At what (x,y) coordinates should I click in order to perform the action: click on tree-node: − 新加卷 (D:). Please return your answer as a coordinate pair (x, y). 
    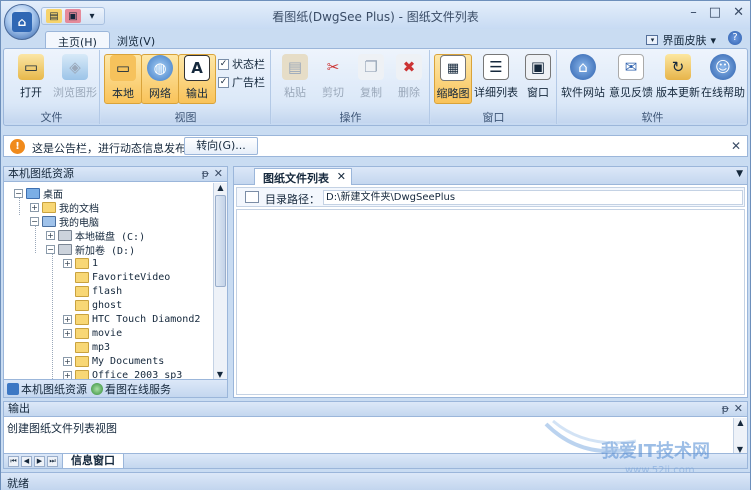
    Looking at the image, I should click on (90, 249).